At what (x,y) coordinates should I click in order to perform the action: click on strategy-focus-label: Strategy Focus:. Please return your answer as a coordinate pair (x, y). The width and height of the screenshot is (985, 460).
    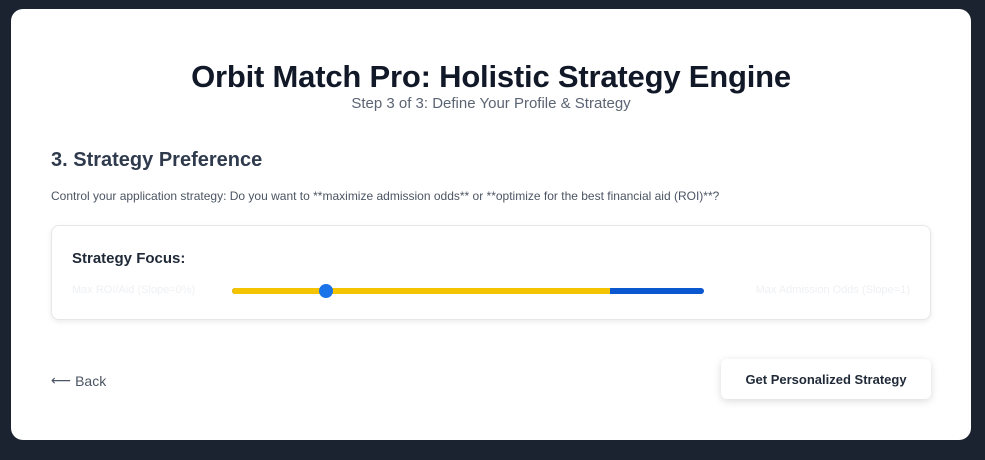
    Looking at the image, I should click on (129, 258).